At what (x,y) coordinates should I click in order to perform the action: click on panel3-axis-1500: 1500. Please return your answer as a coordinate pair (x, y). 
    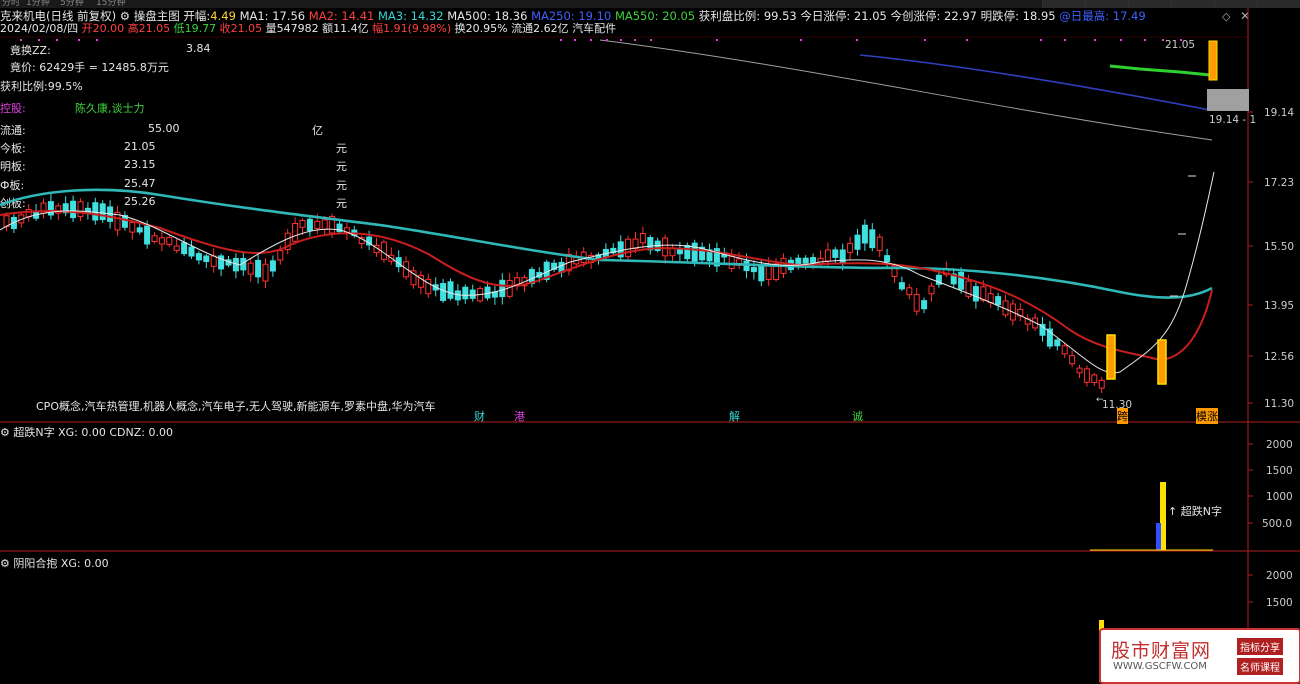
    Looking at the image, I should click on (1279, 603).